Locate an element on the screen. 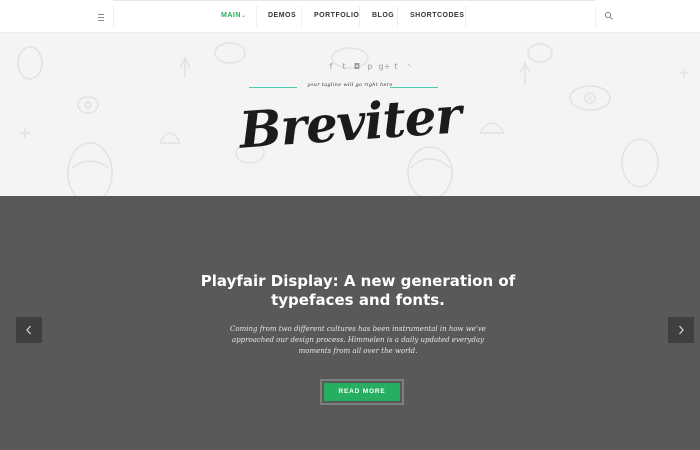  nav-item-blog: BLOG is located at coordinates (383, 15).